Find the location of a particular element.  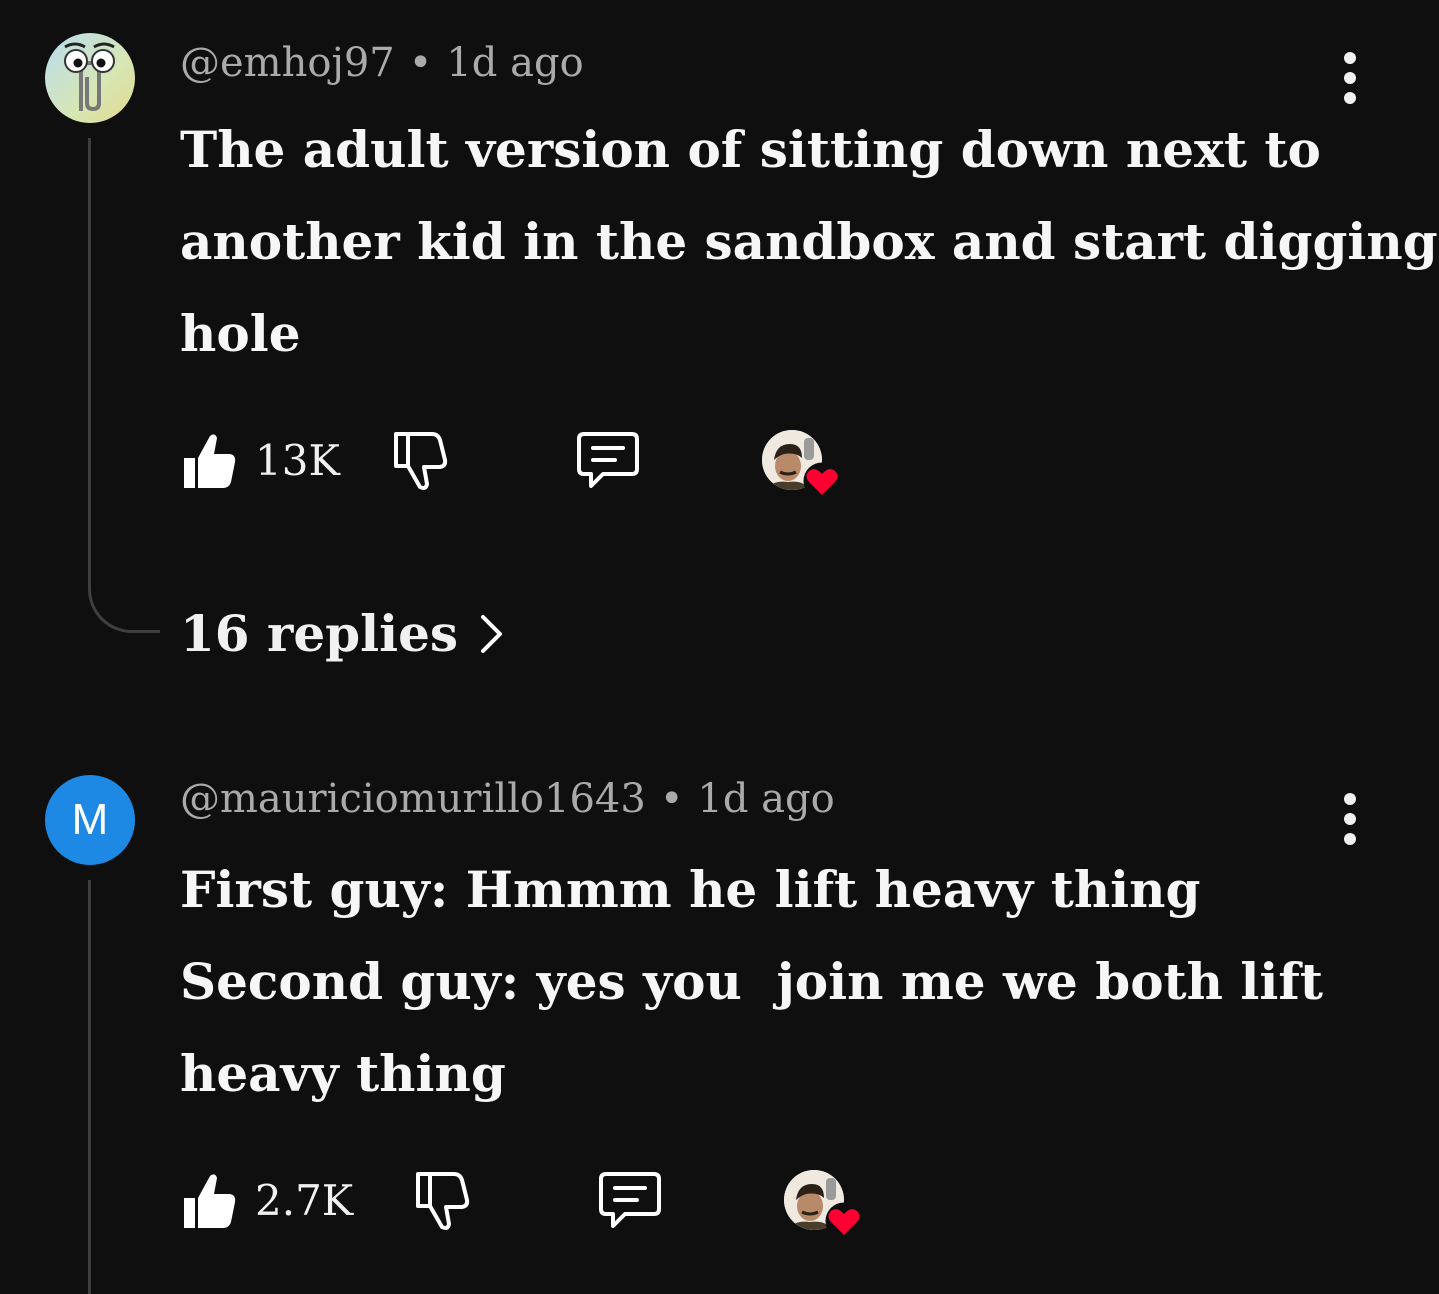

user-avatar: M is located at coordinates (90, 820).